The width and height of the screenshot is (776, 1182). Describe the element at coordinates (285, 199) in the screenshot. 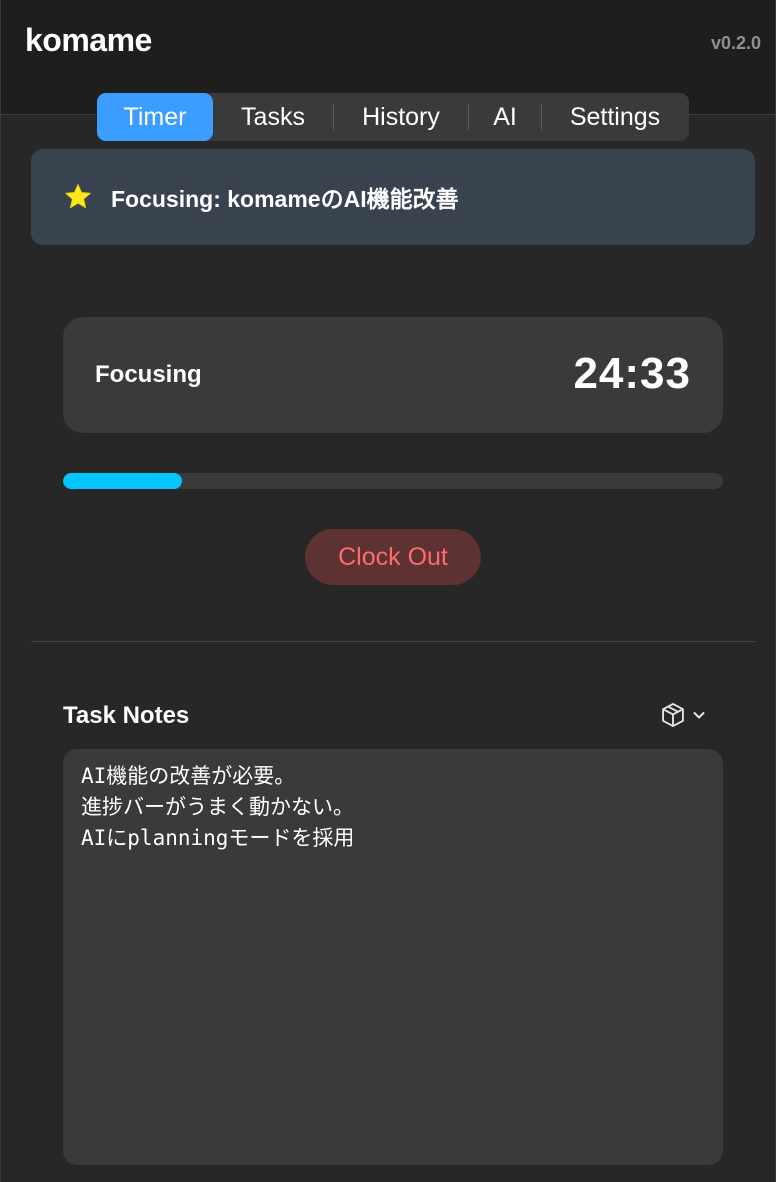

I see `focus-task-text: Focusing: komameのAI機能改善` at that location.